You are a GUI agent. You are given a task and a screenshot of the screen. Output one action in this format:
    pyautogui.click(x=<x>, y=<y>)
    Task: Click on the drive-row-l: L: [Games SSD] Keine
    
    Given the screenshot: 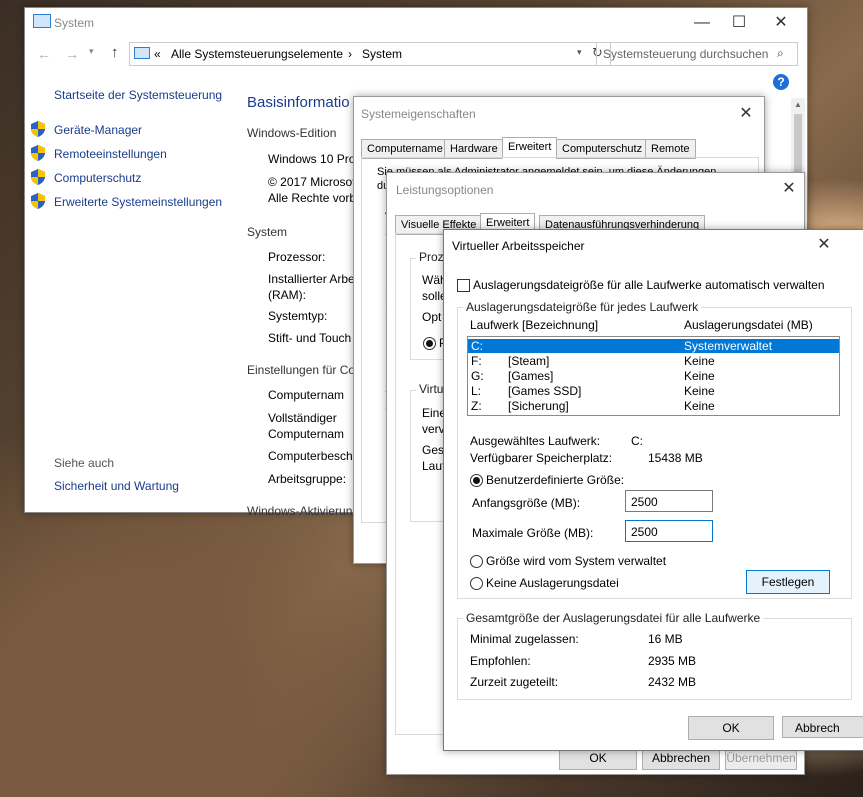 What is the action you would take?
    pyautogui.click(x=653, y=391)
    